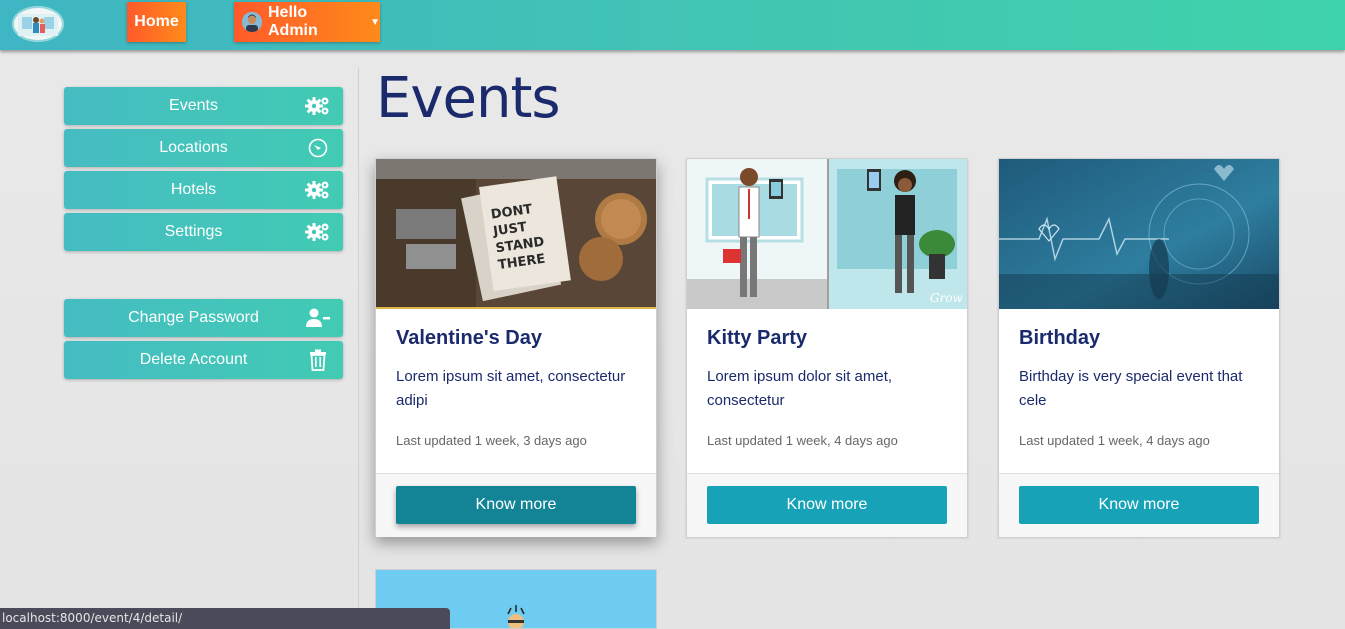 This screenshot has width=1345, height=629. I want to click on event-description: Lorem ipsum dolor sit amet, consectetur, so click(800, 388).